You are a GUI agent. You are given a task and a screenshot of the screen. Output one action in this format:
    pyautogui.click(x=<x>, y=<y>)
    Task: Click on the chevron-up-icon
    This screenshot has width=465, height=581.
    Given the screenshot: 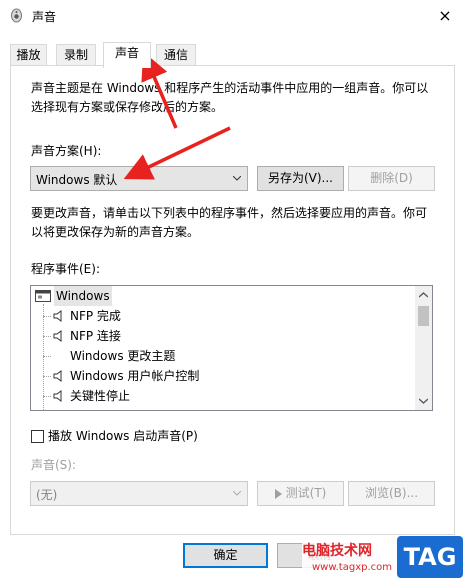 What is the action you would take?
    pyautogui.click(x=423, y=295)
    